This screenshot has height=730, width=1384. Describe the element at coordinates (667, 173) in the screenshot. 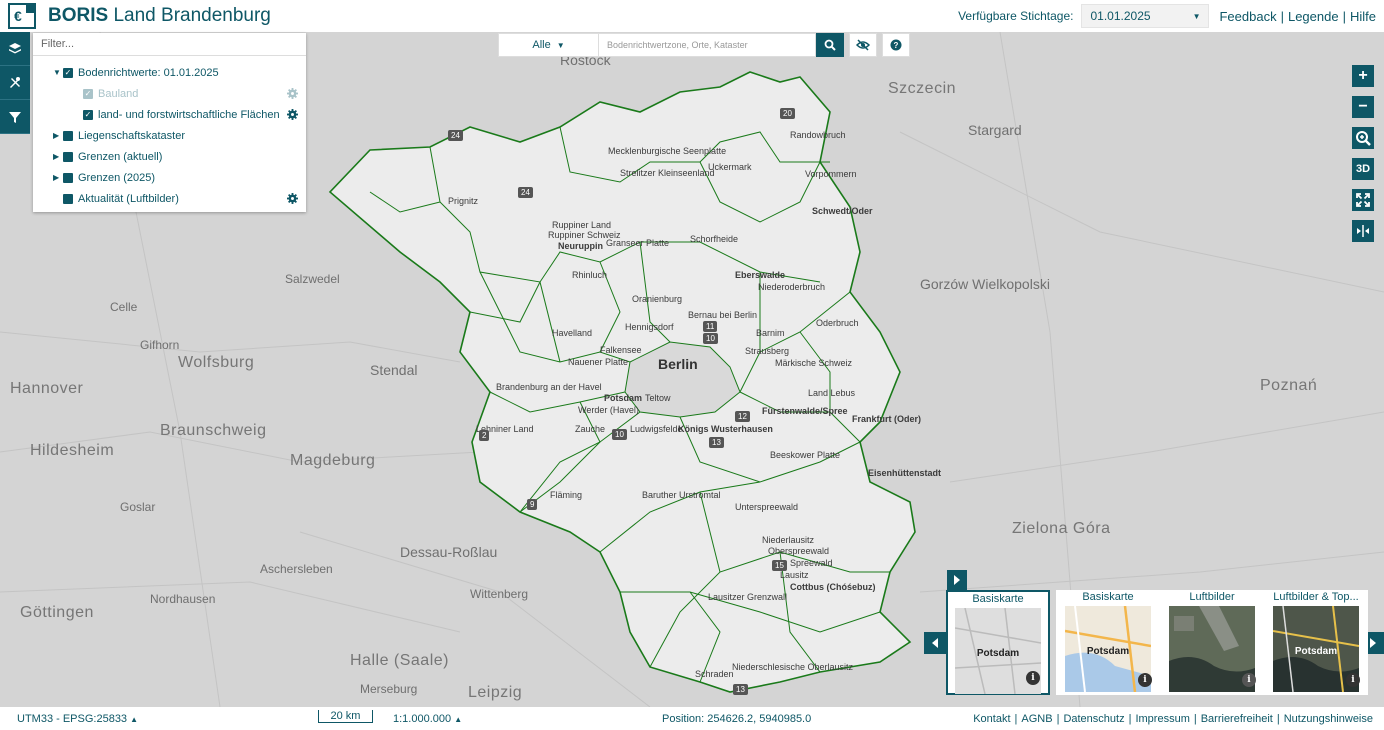

I see `map-label: Strelitzer Kleinseenland` at that location.